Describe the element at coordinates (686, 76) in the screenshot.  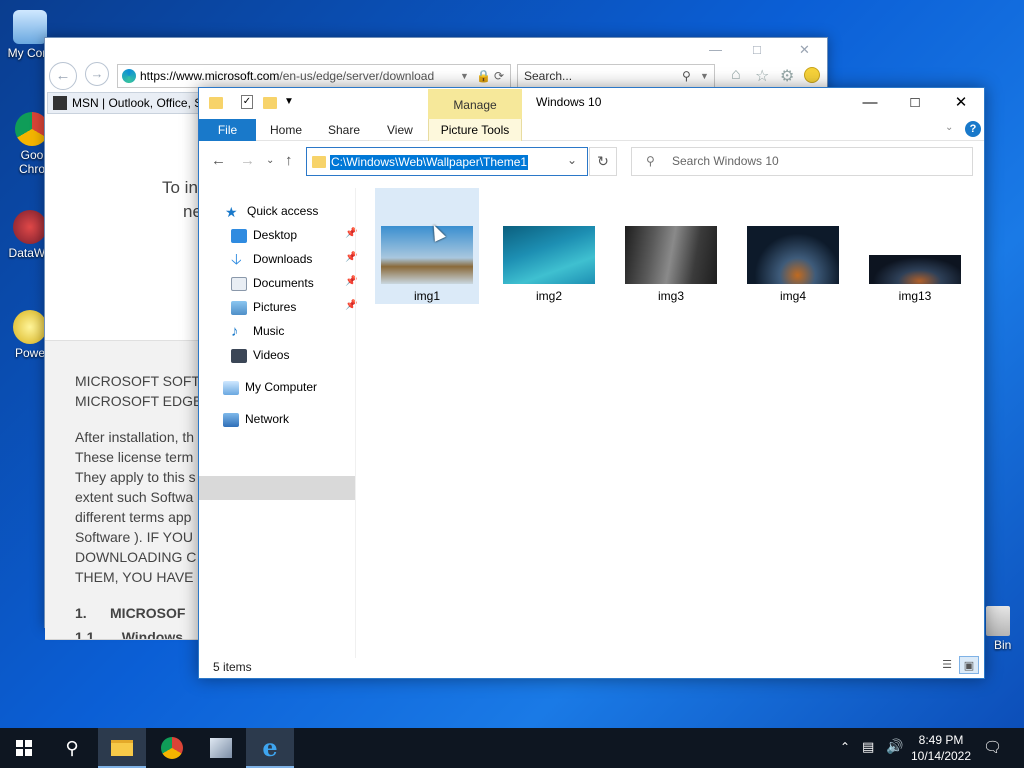
I see `search-icon: ⚲` at that location.